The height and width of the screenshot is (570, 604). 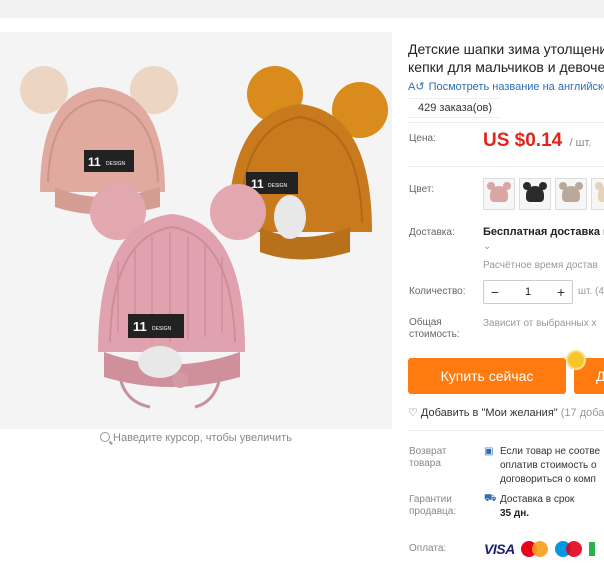 I want to click on payment-methods: VISA, so click(x=539, y=549).